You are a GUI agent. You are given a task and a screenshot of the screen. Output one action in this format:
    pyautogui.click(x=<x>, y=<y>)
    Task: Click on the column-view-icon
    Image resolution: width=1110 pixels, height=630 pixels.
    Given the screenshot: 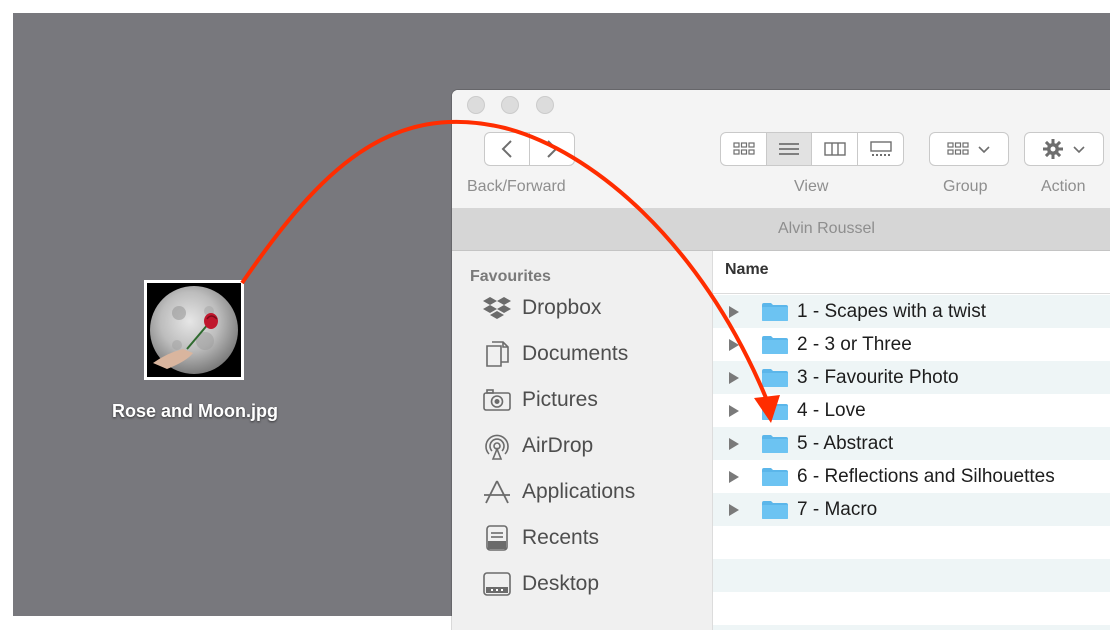 What is the action you would take?
    pyautogui.click(x=834, y=149)
    